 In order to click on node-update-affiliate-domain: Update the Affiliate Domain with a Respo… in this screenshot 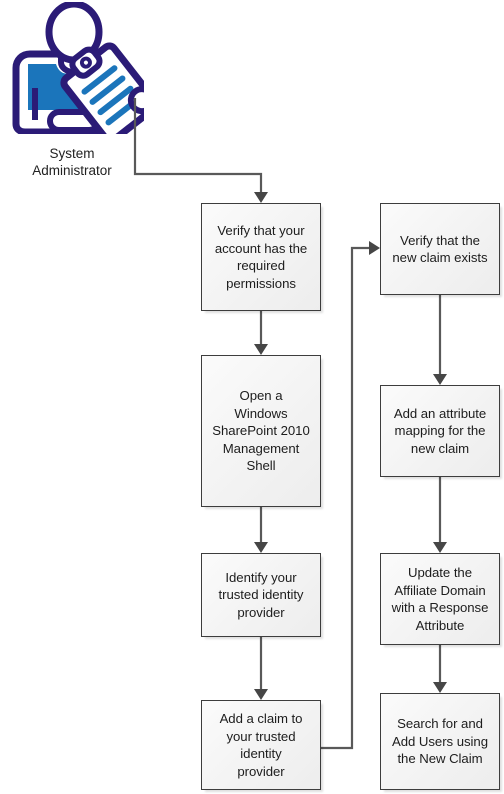, I will do `click(440, 599)`.